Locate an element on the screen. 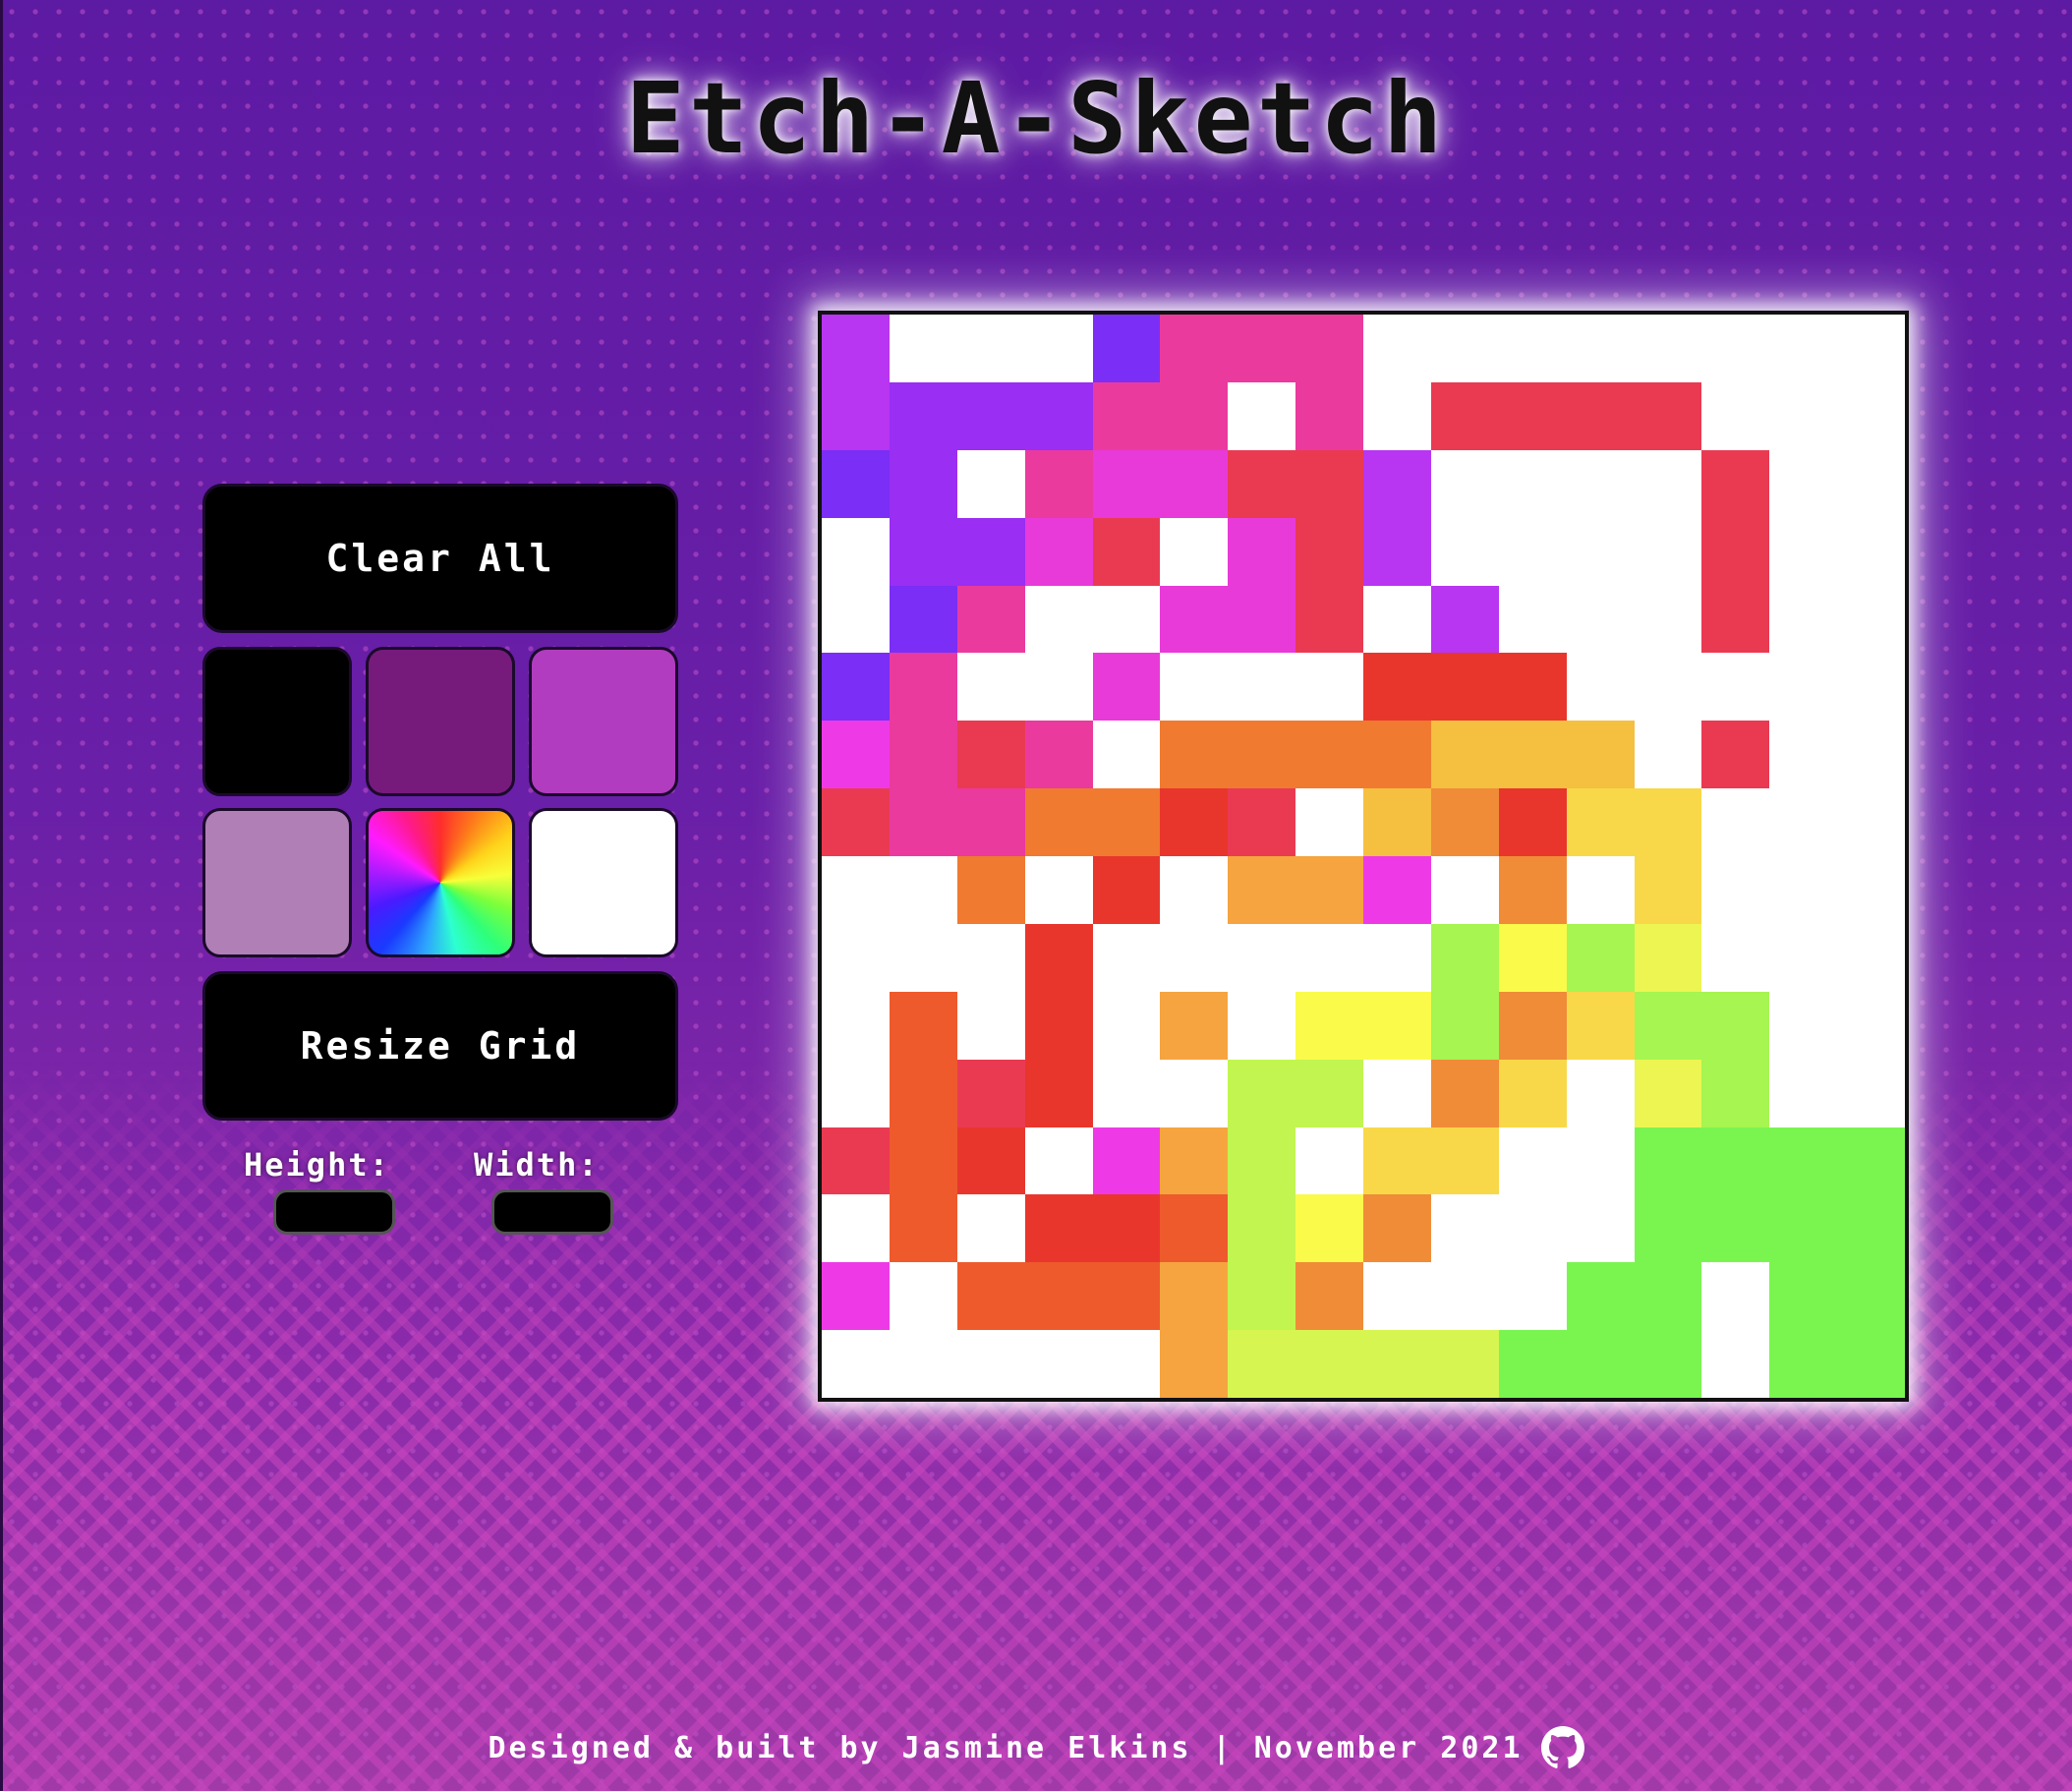 The width and height of the screenshot is (2072, 1791). height-input is located at coordinates (334, 1212).